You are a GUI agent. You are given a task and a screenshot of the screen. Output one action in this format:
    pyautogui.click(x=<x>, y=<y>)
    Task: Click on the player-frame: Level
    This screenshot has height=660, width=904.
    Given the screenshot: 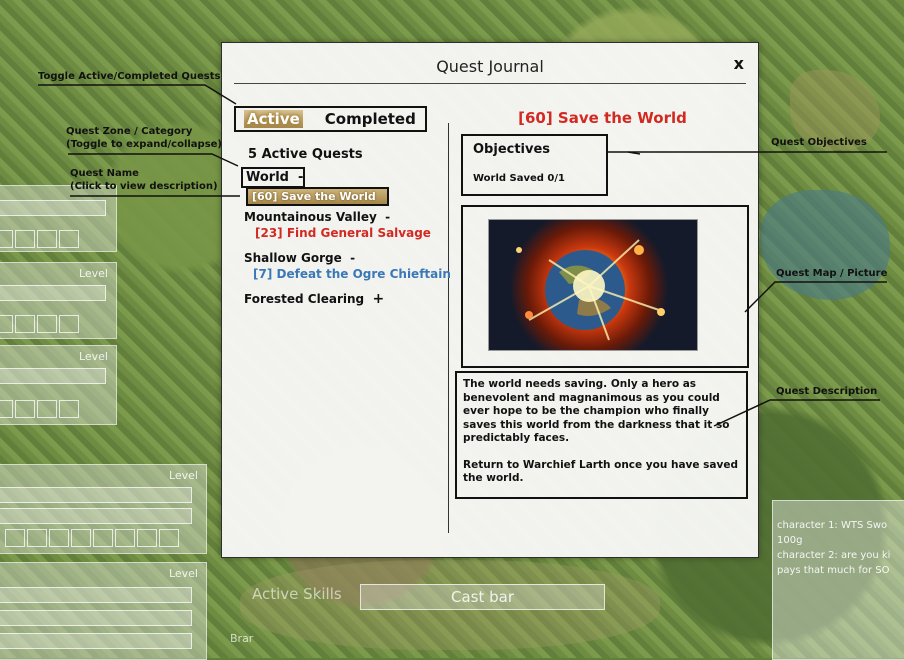 What is the action you would take?
    pyautogui.click(x=103, y=509)
    